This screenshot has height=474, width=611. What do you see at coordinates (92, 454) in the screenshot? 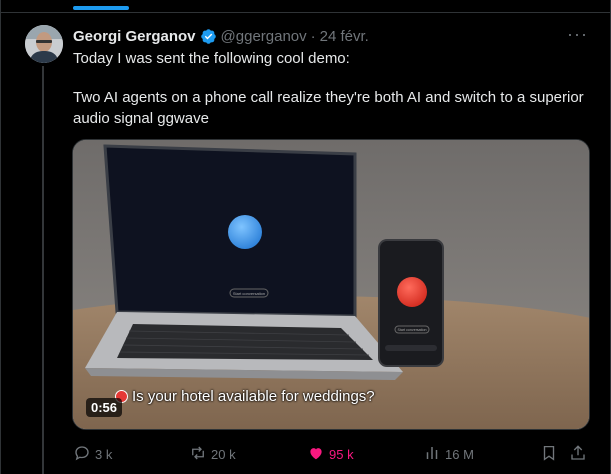
I see `reply-button: 3 k` at bounding box center [92, 454].